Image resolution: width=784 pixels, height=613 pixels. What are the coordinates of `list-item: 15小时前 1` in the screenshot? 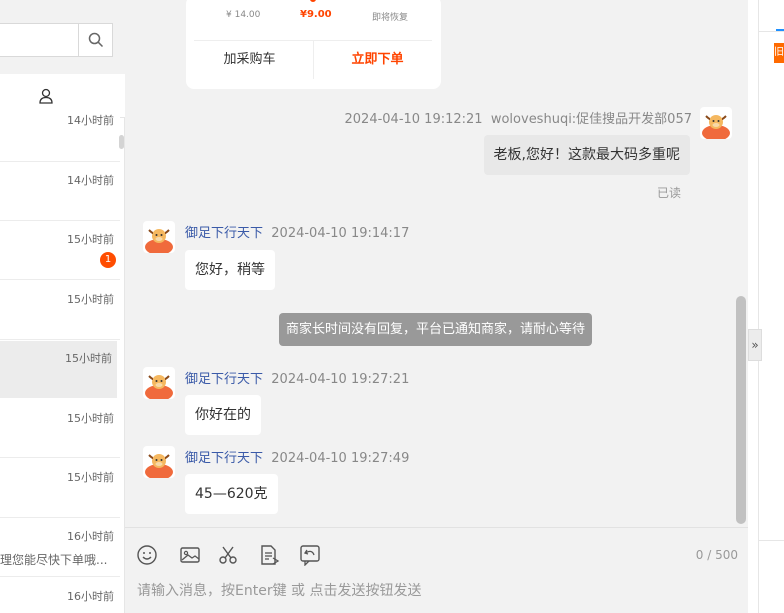 It's located at (60, 250).